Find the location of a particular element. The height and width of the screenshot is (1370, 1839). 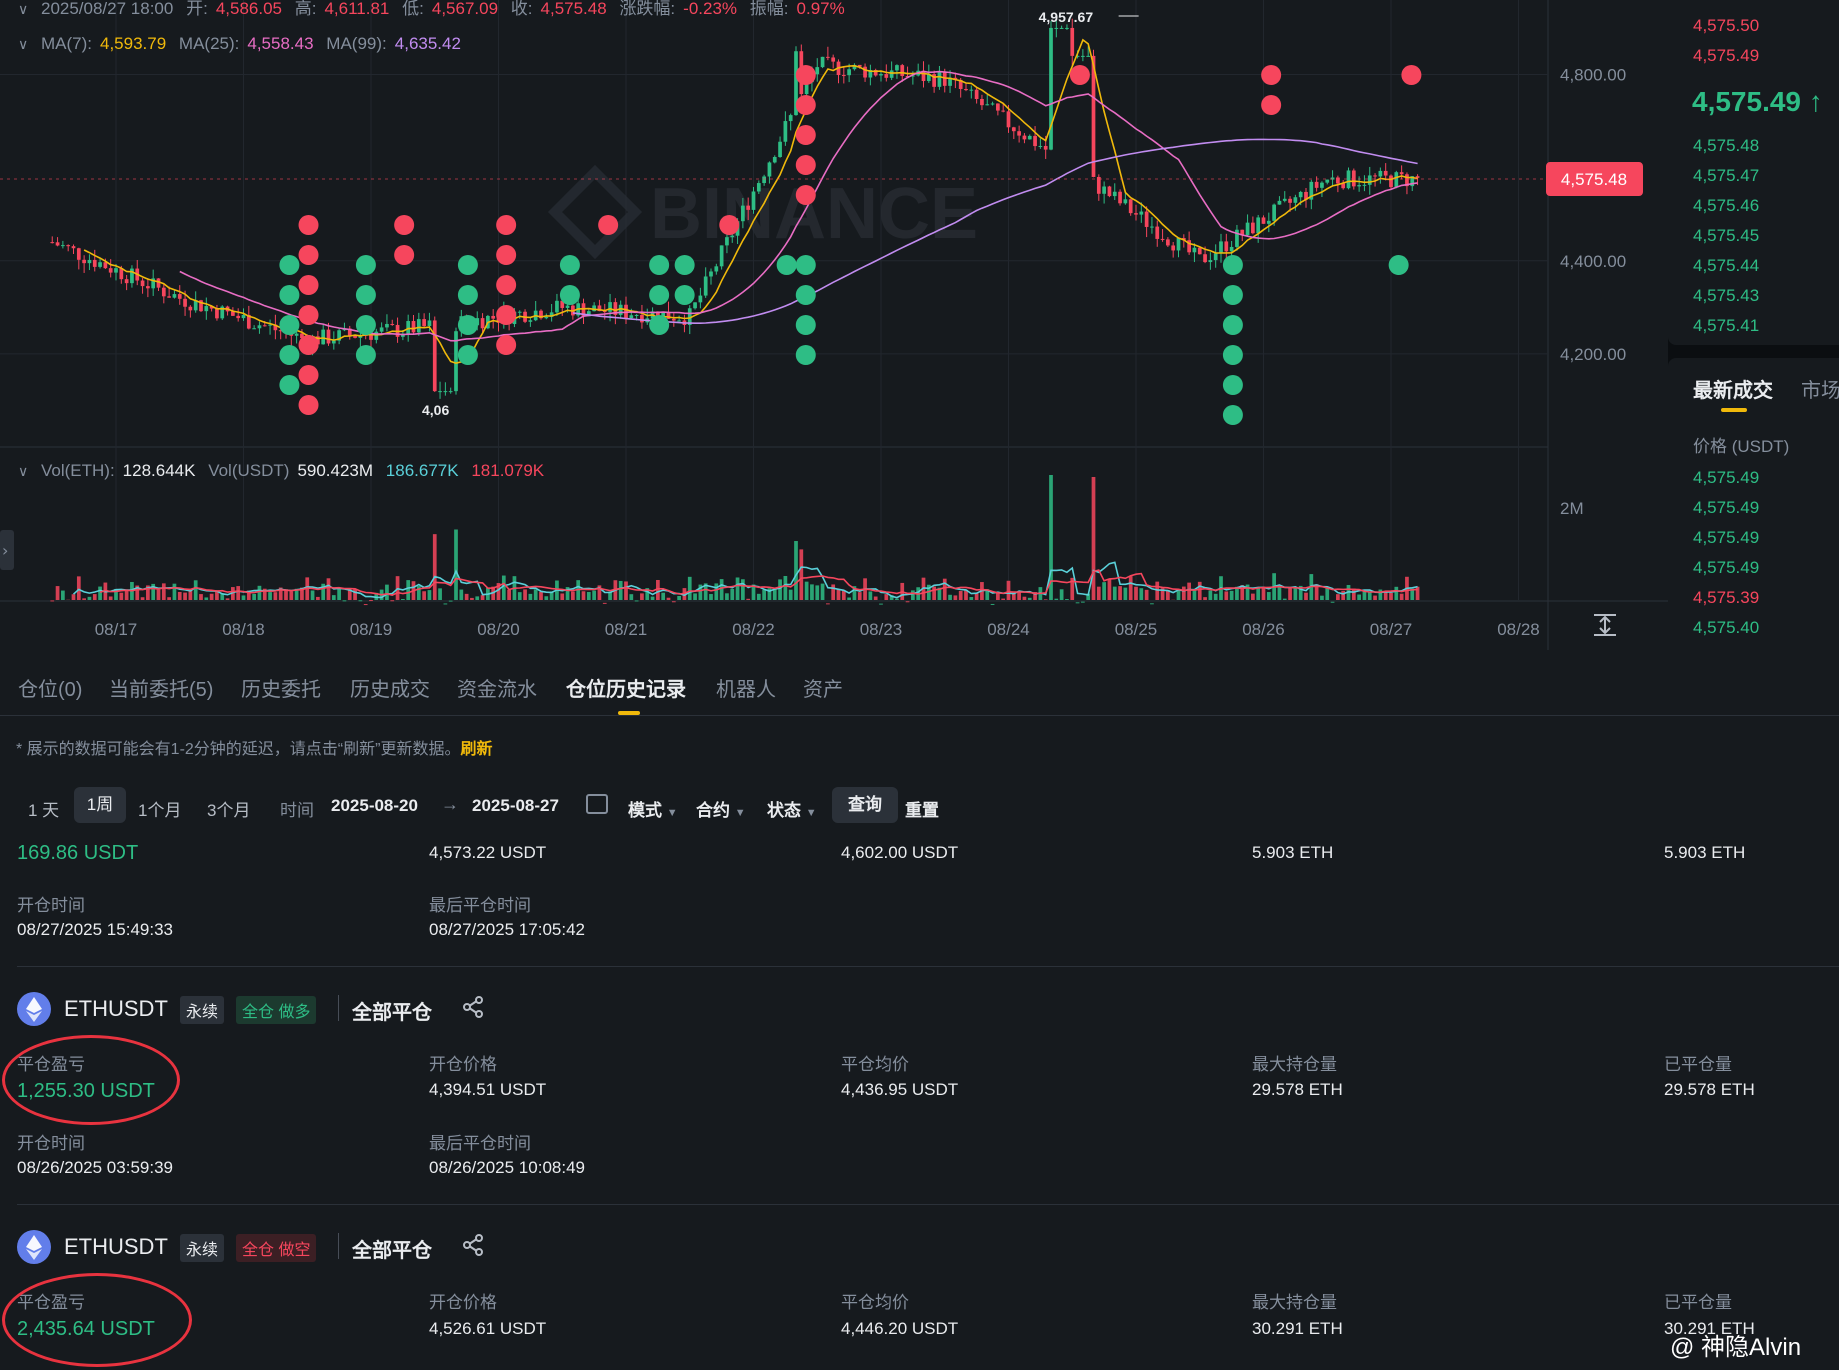

chevron-right-icon: › is located at coordinates (5, 550).